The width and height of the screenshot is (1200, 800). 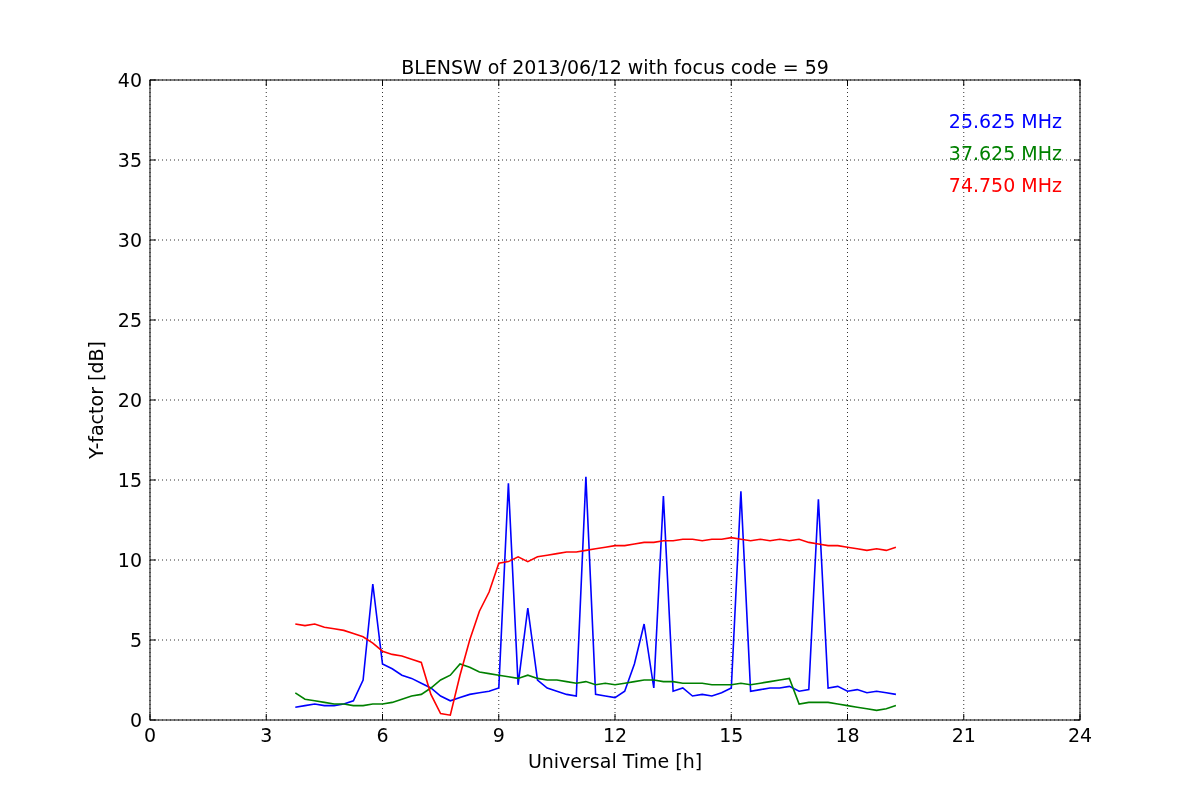 I want to click on y-axis-label: Y-factor [dB], so click(x=96, y=400).